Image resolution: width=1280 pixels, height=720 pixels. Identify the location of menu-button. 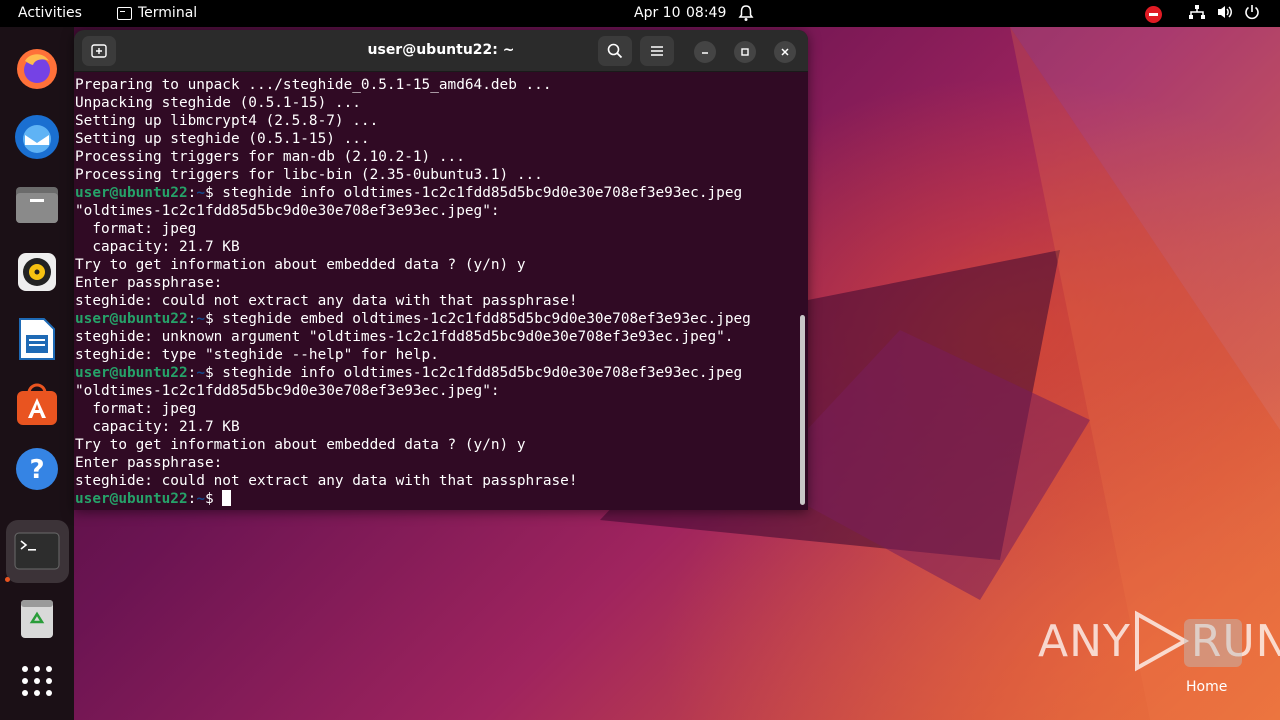
(657, 51).